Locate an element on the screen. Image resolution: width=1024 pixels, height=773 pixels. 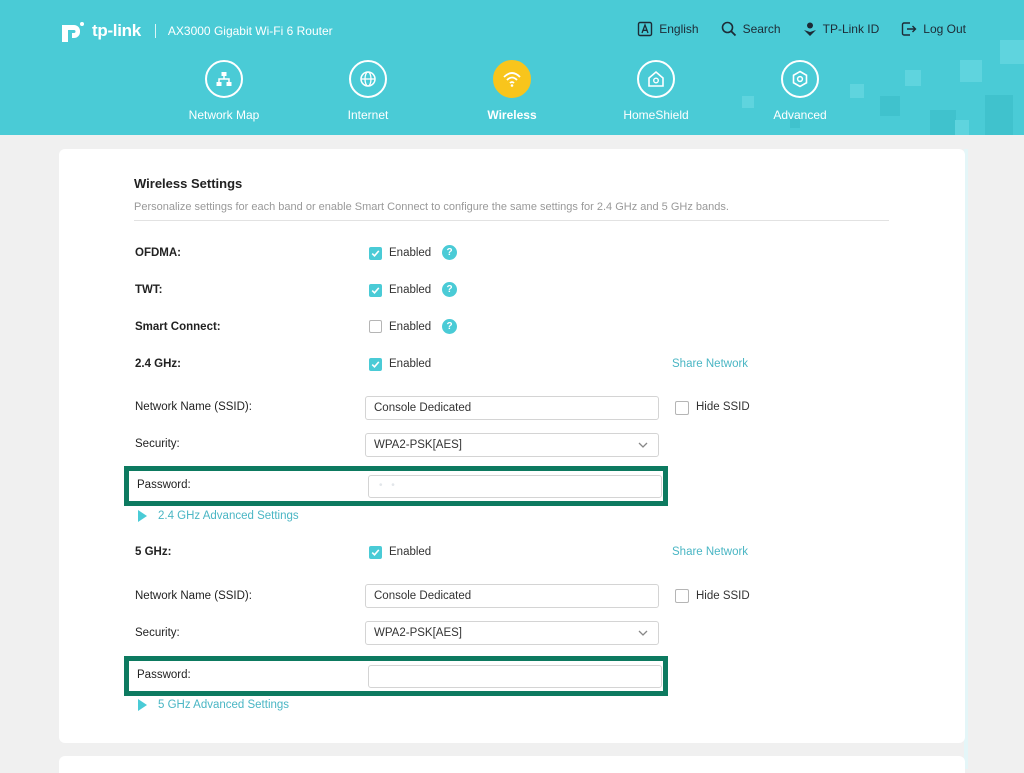
logo-text: tp-link is located at coordinates (116, 30).